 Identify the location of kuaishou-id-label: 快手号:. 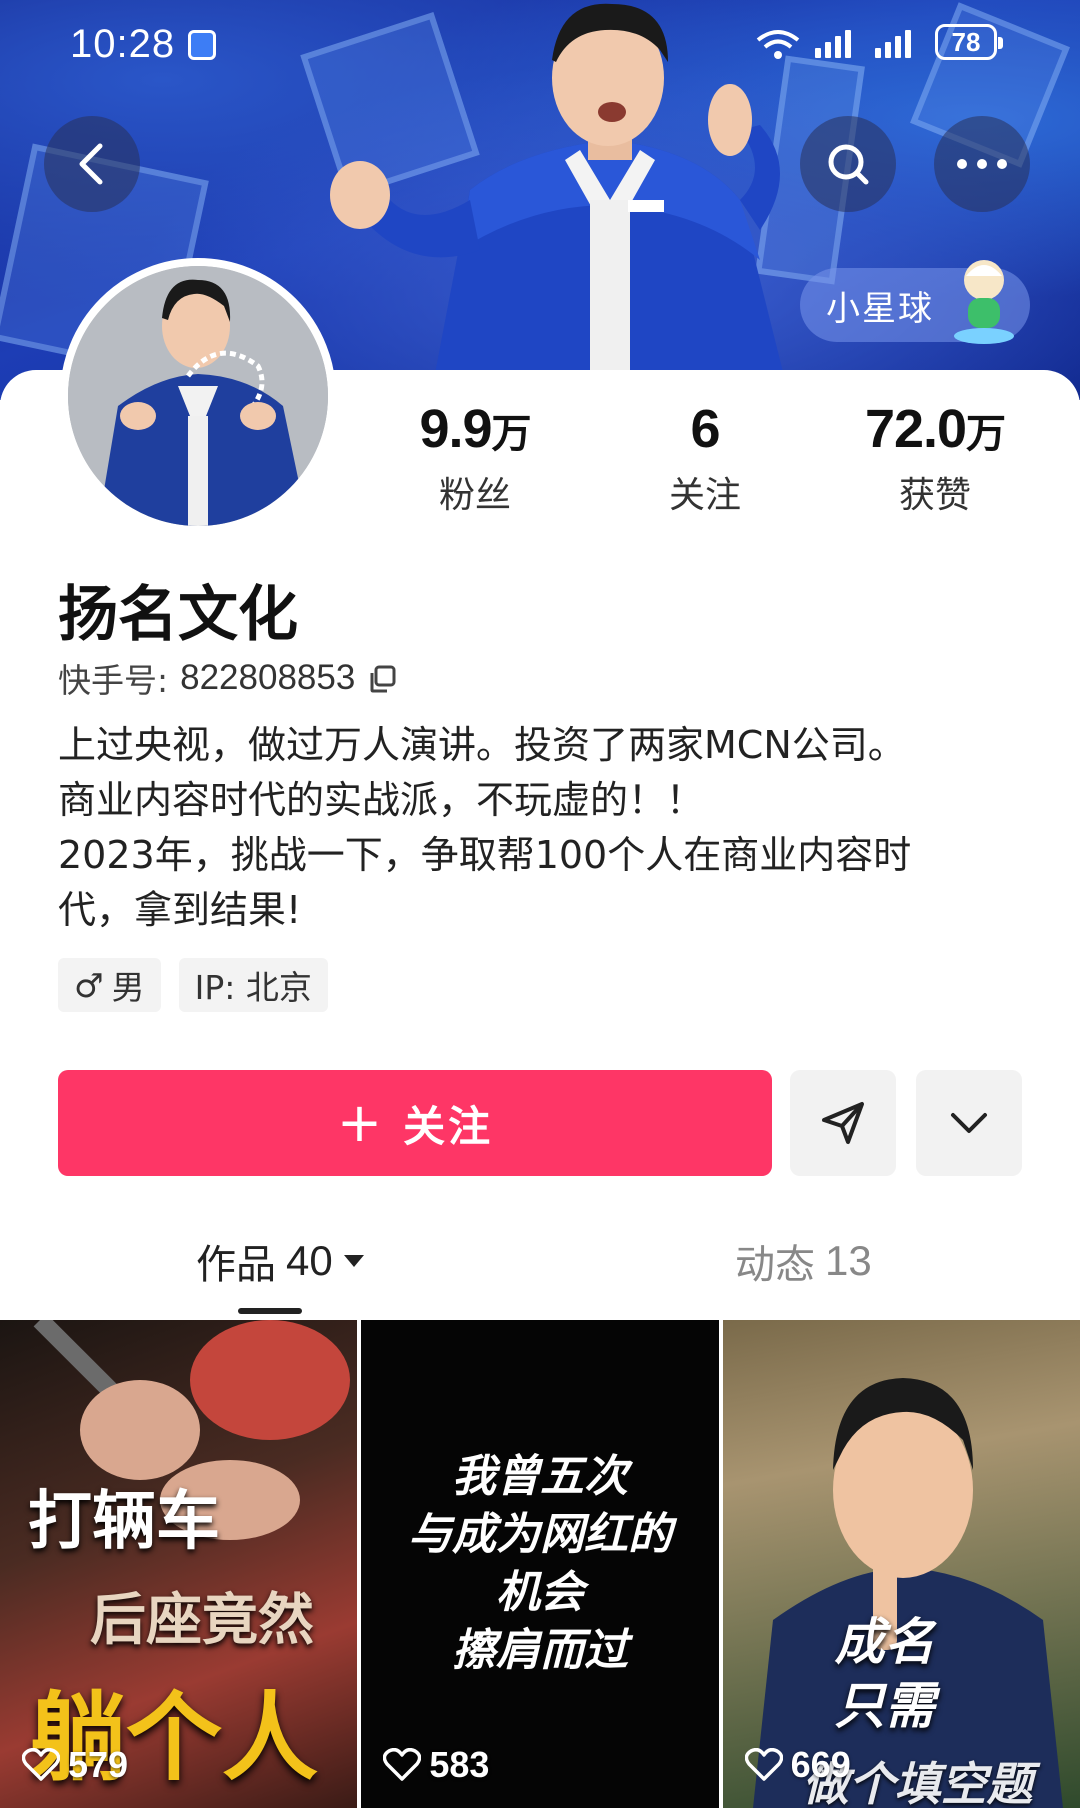
(113, 680).